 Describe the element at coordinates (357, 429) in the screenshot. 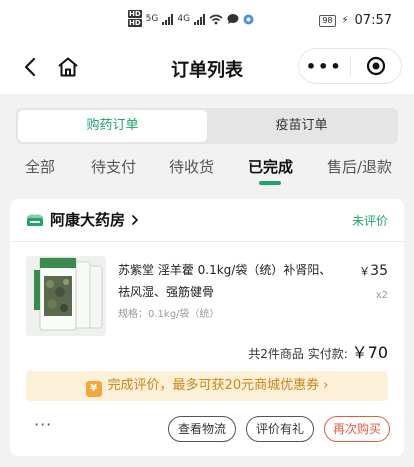

I see `buy-again-button: 再次购买` at that location.